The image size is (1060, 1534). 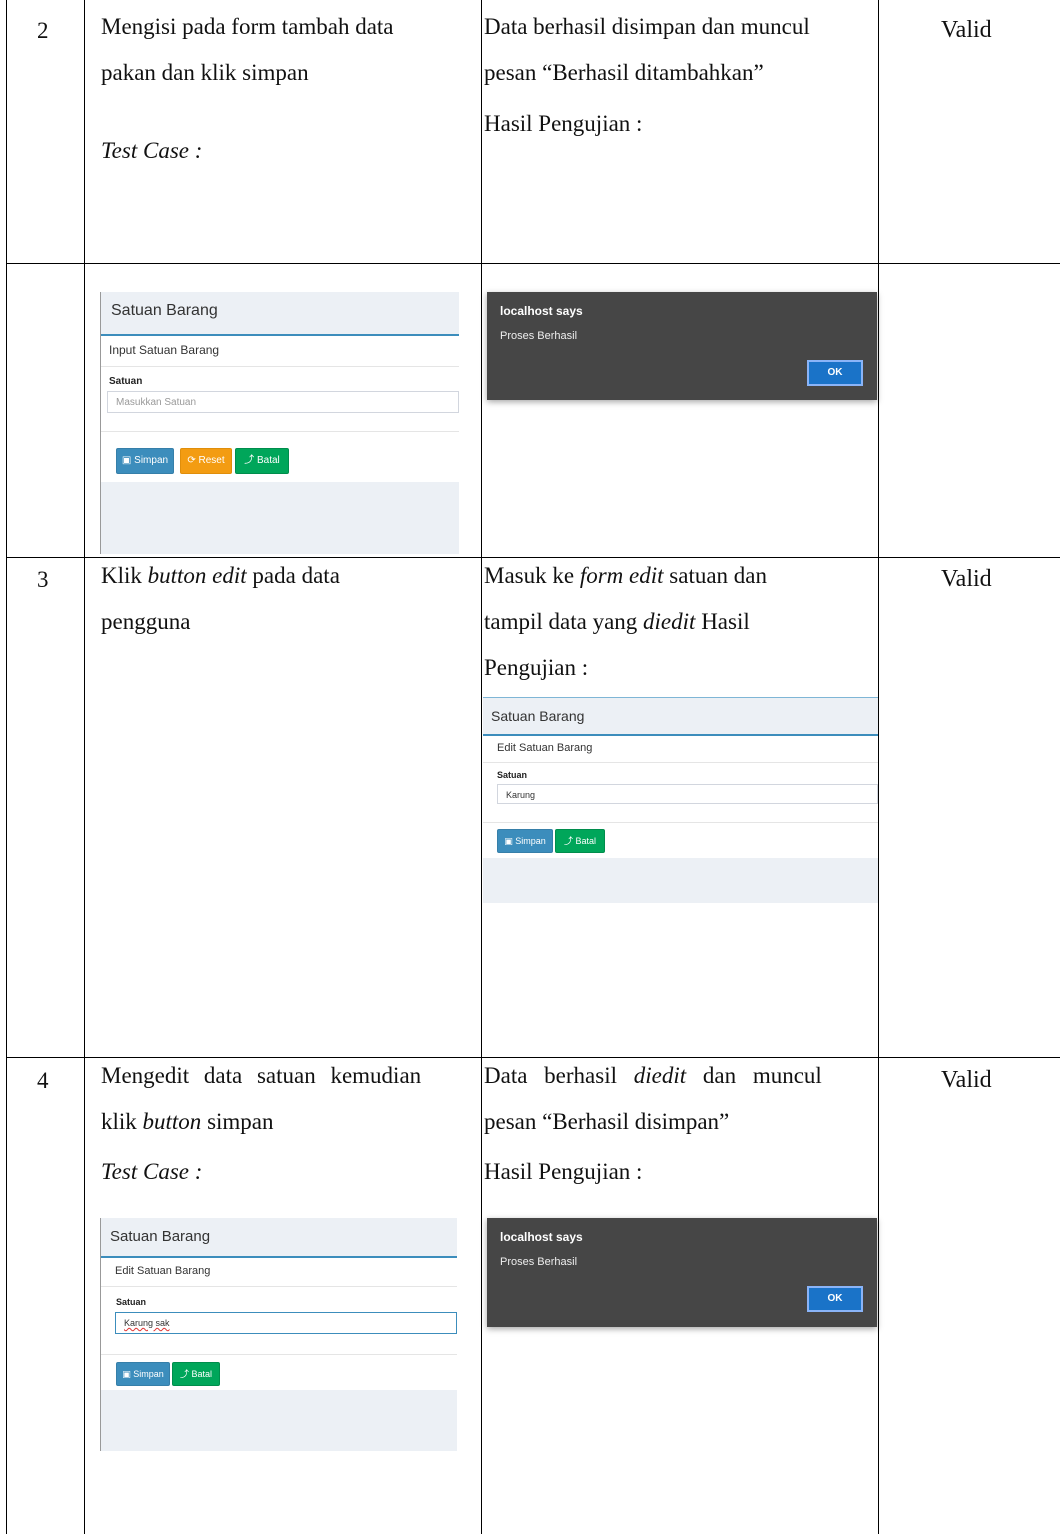 I want to click on step-text-line: Klik button edit pada data, so click(x=220, y=575).